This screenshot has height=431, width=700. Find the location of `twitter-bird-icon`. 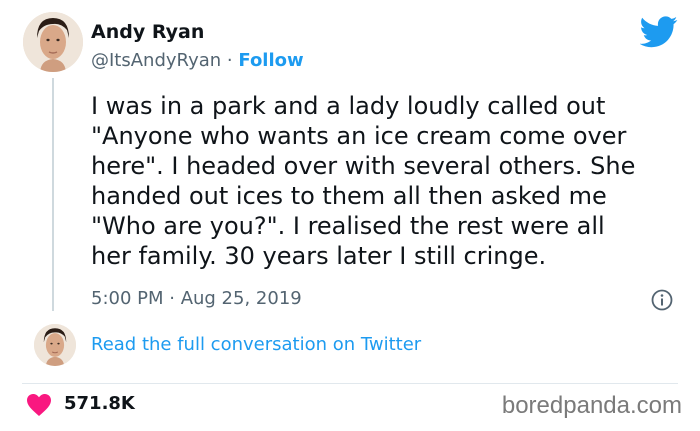

twitter-bird-icon is located at coordinates (659, 32).